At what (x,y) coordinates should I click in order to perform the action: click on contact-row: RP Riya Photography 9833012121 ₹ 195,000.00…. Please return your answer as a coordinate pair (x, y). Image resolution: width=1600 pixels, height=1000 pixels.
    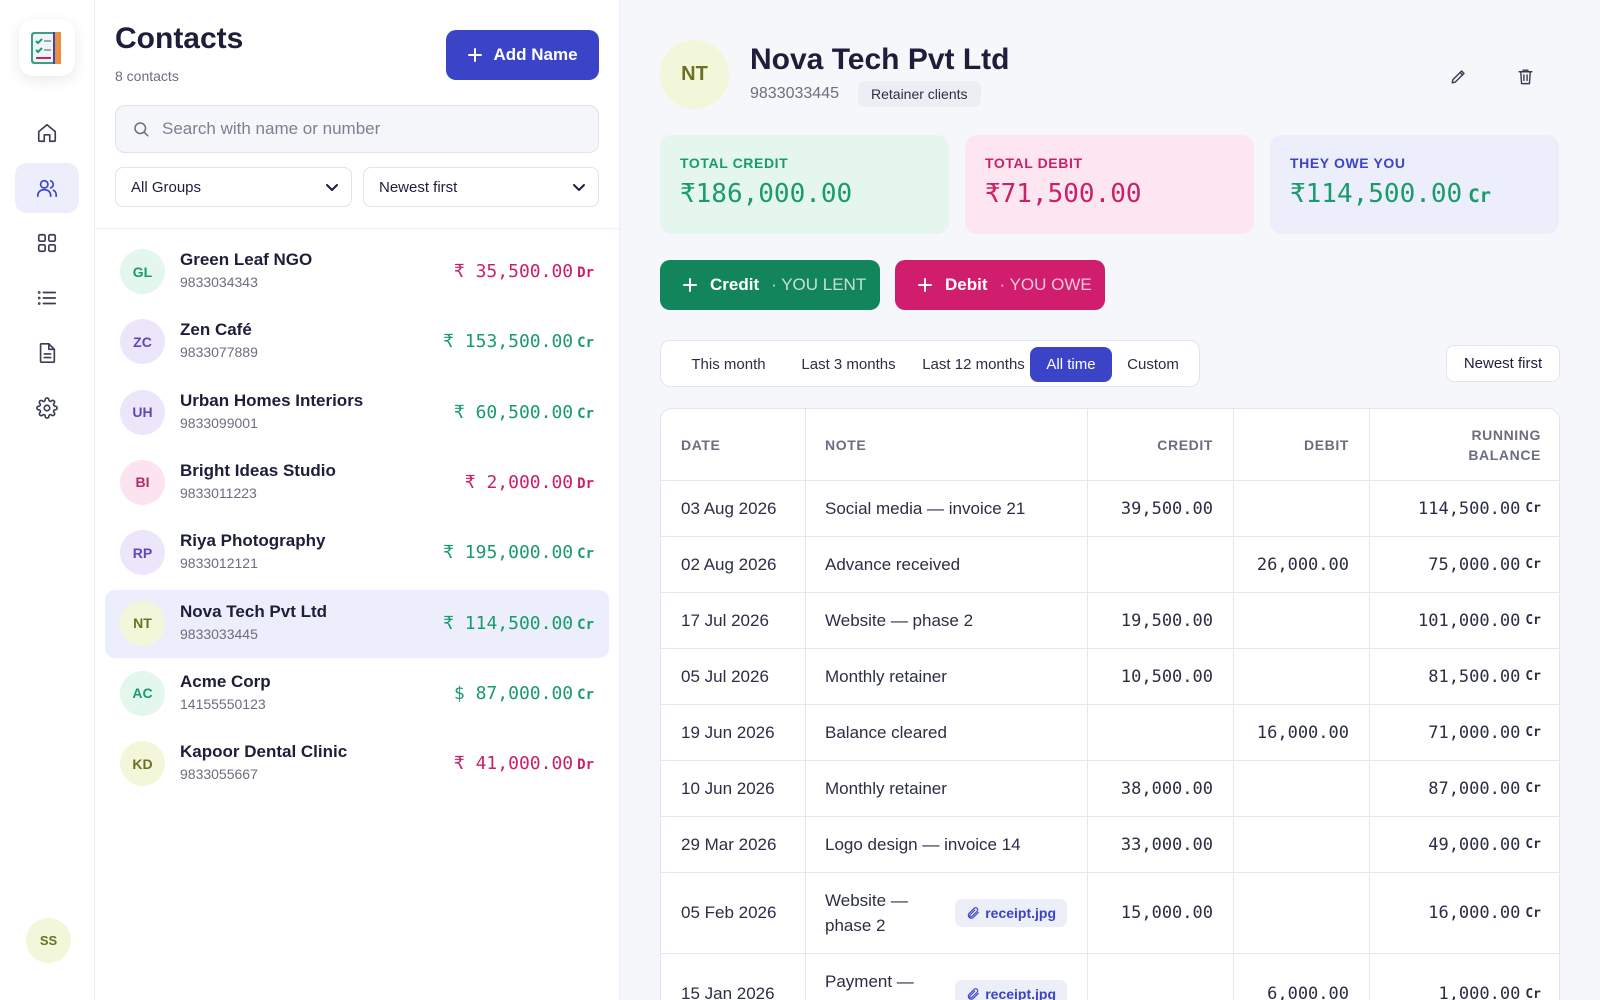
    Looking at the image, I should click on (357, 553).